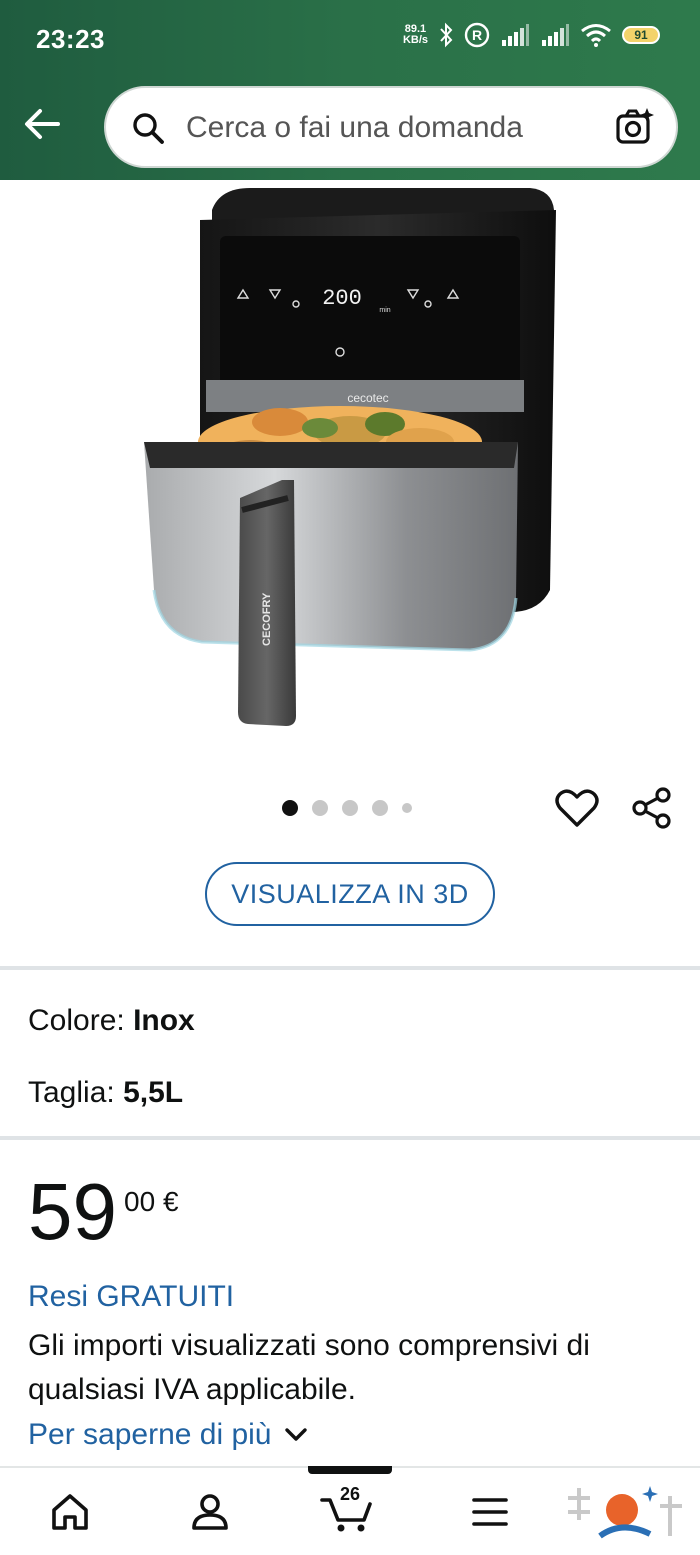 This screenshot has height=1555, width=700. What do you see at coordinates (596, 35) in the screenshot?
I see `wifi-icon` at bounding box center [596, 35].